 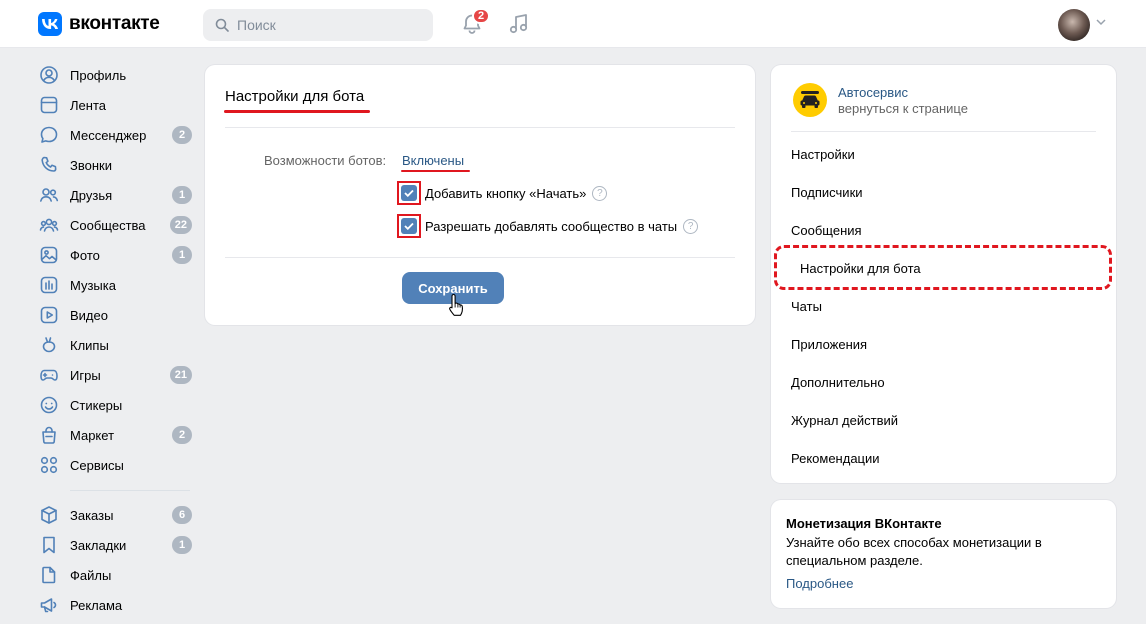 What do you see at coordinates (433, 160) in the screenshot?
I see `bots-capabilities-dropdown: Включены` at bounding box center [433, 160].